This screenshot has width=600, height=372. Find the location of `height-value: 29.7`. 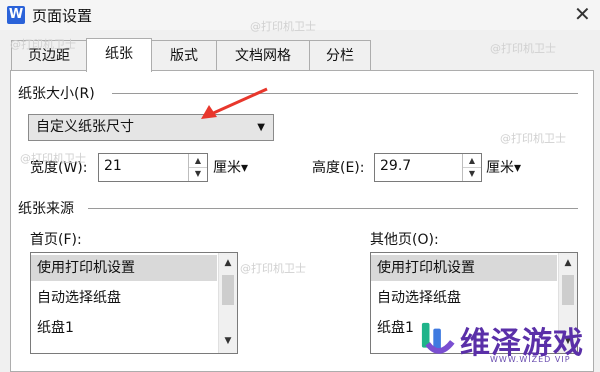

height-value: 29.7 is located at coordinates (396, 166).